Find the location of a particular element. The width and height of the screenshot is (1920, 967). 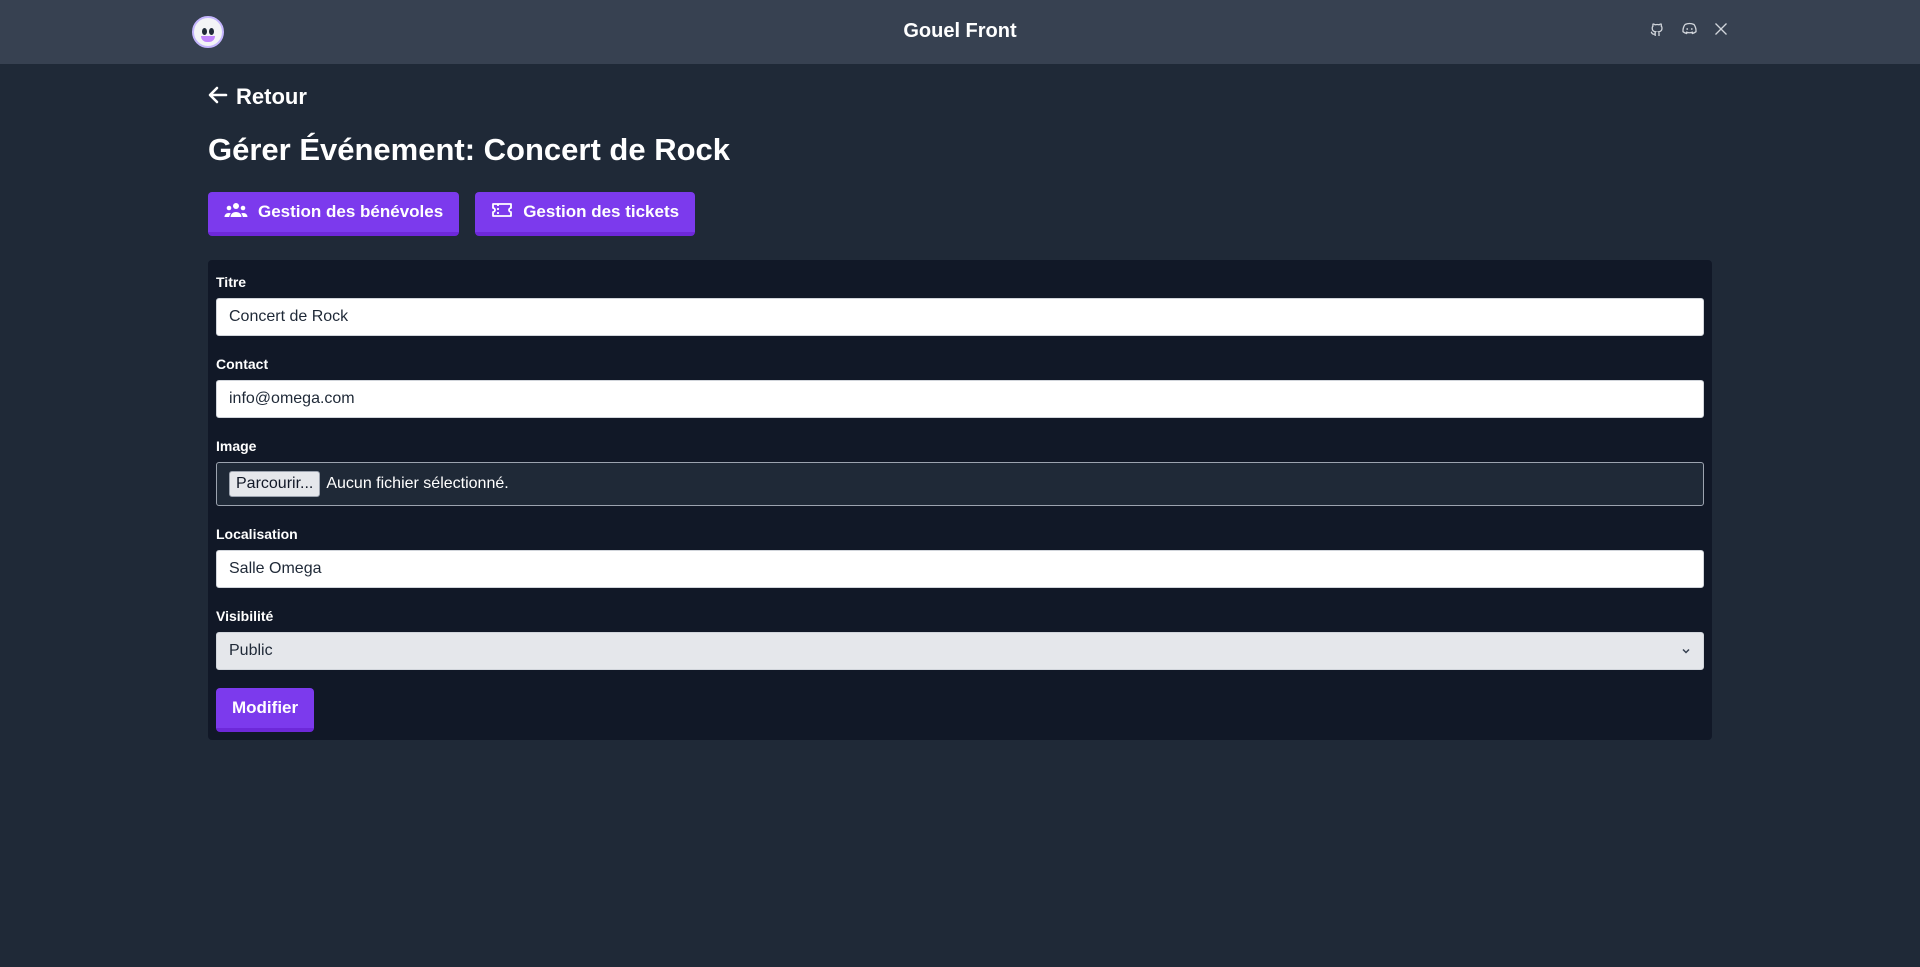

top-navbar: Gouel Front is located at coordinates (960, 32).